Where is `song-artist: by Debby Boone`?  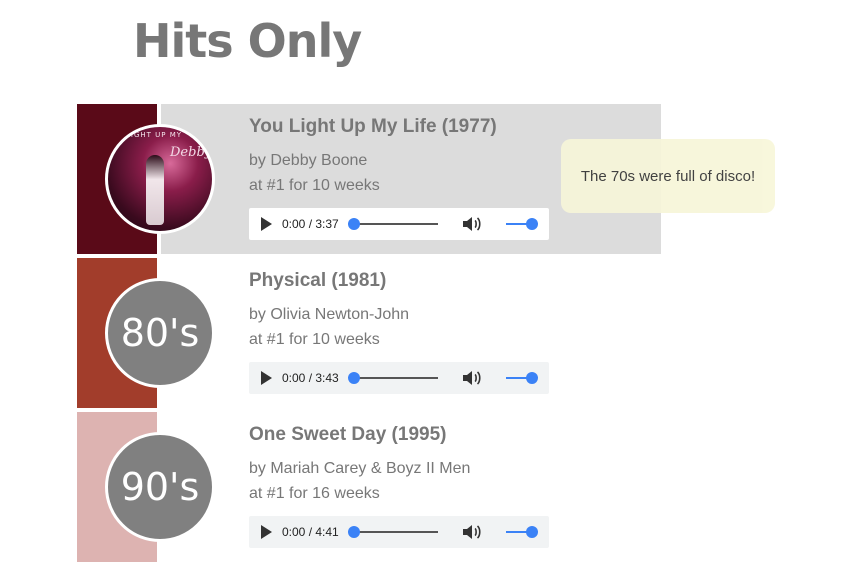 song-artist: by Debby Boone is located at coordinates (308, 160).